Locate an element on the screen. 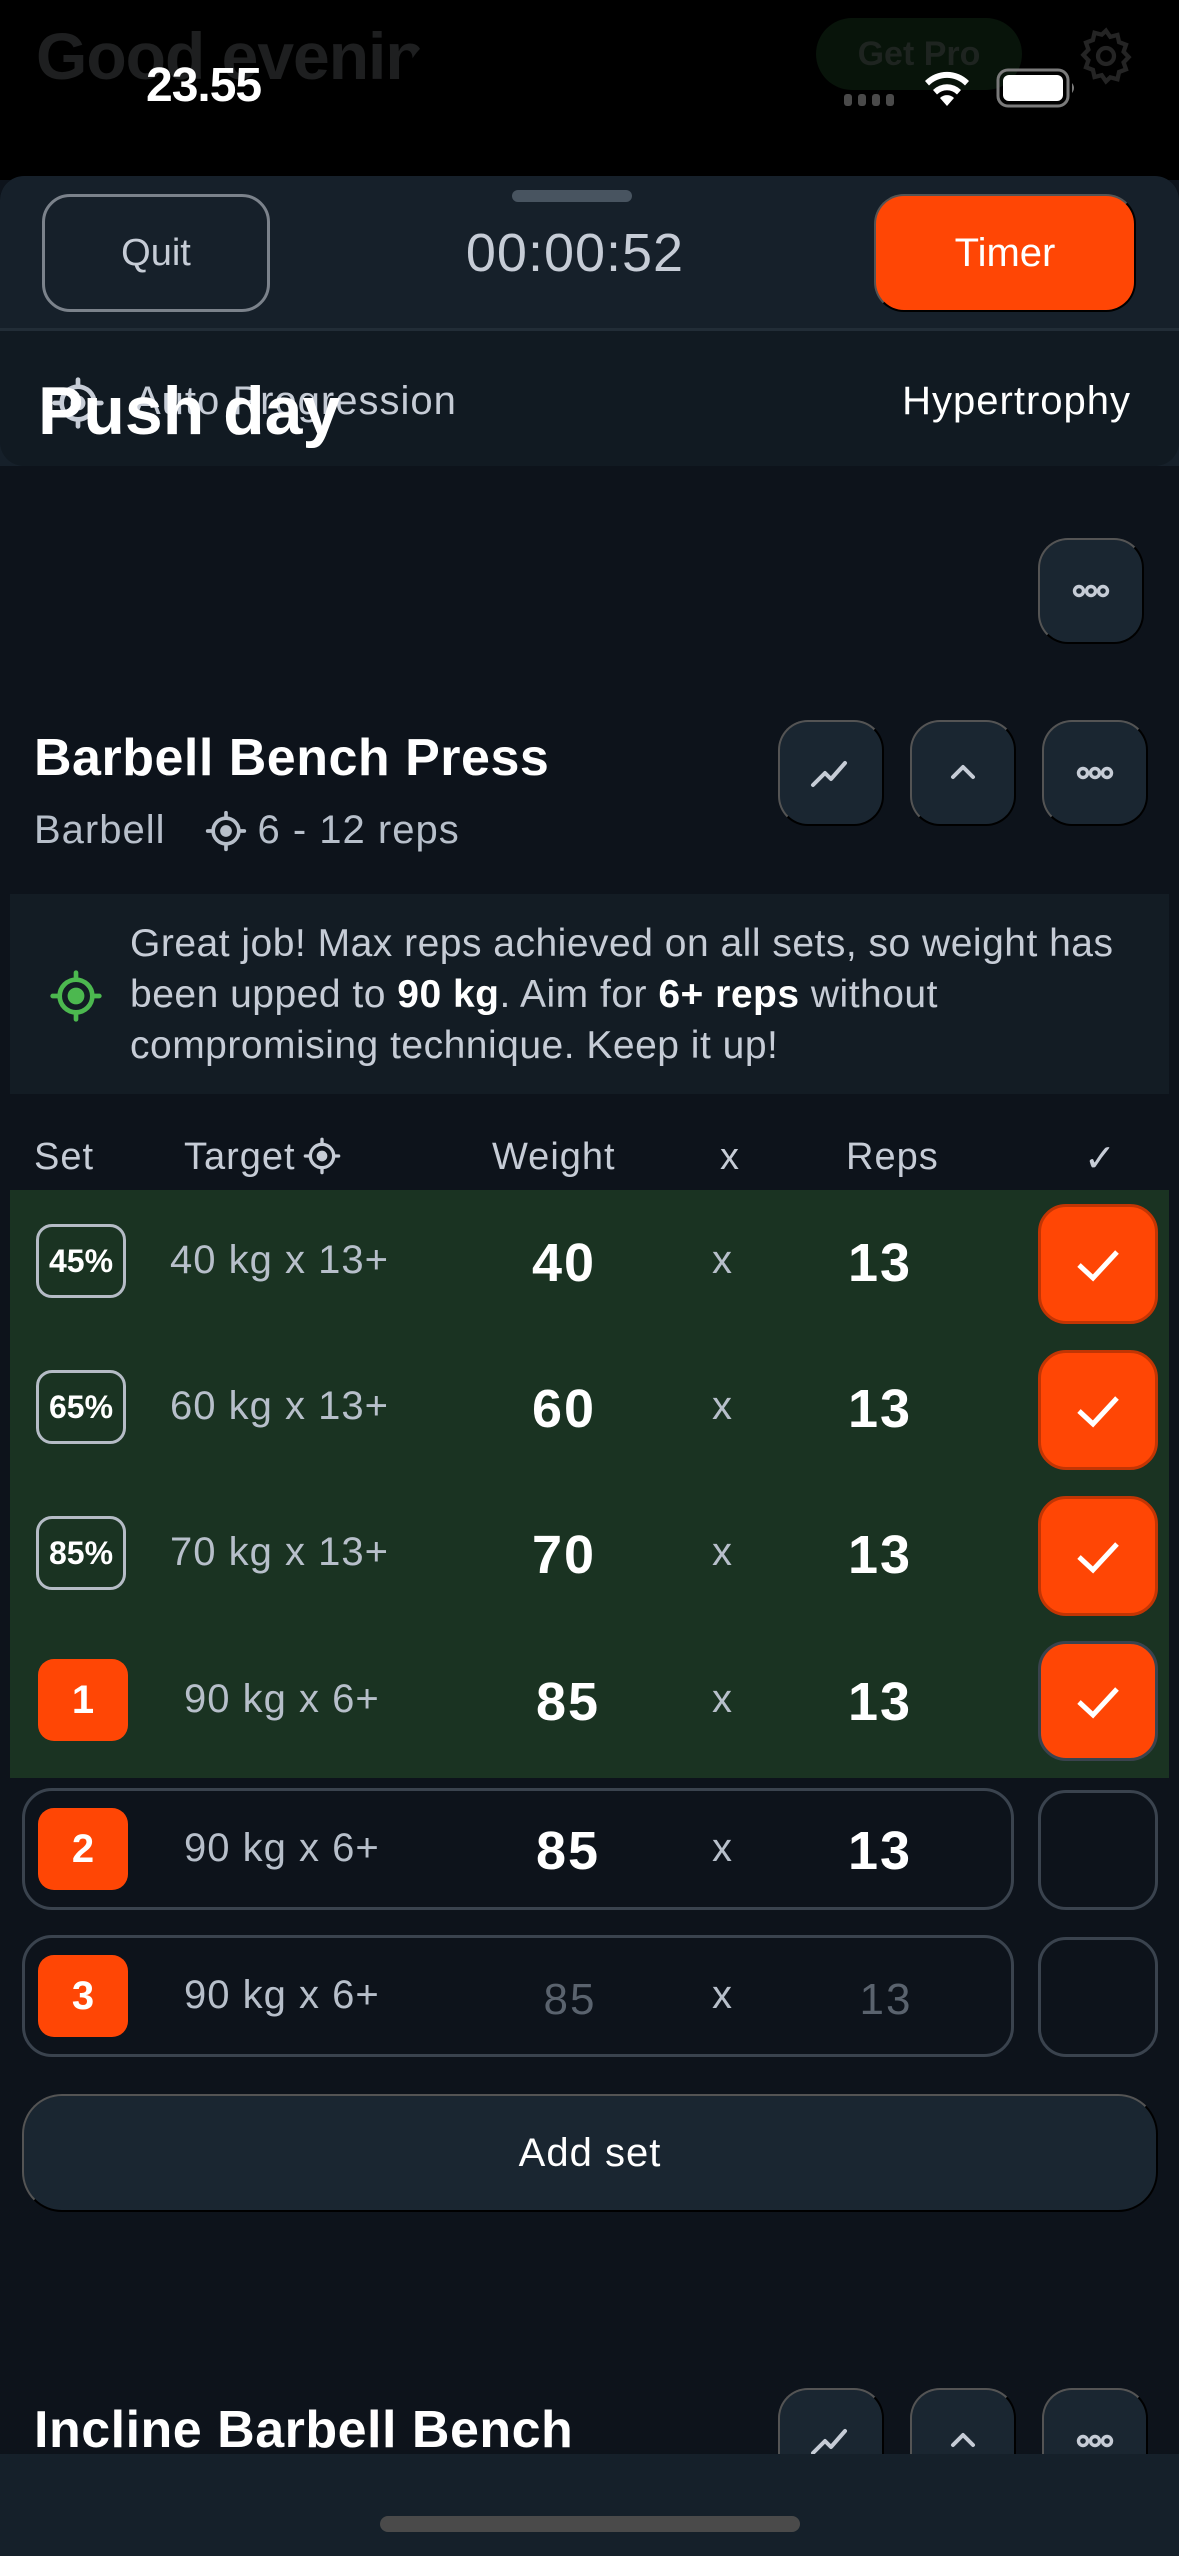  elapsed-time: 00:00:52 is located at coordinates (575, 253).